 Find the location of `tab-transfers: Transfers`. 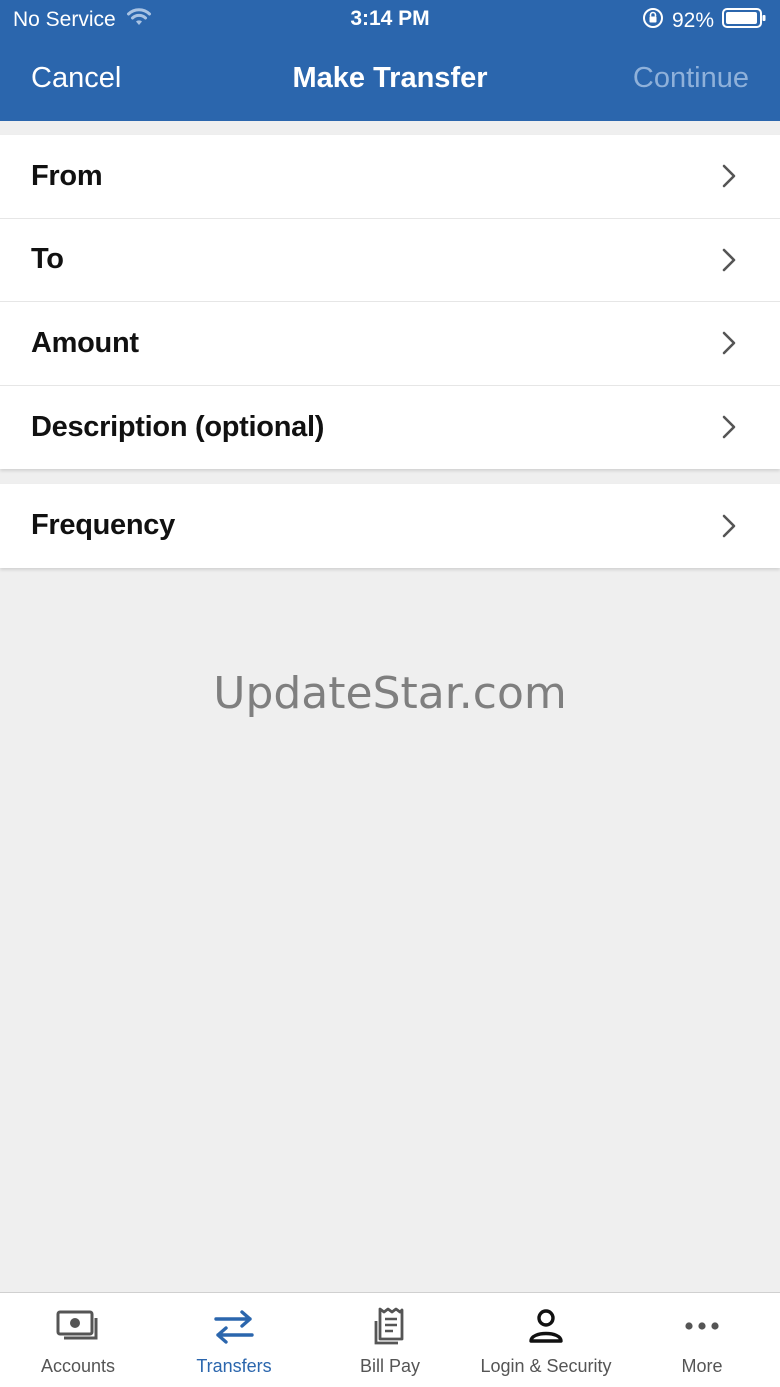

tab-transfers: Transfers is located at coordinates (234, 1340).